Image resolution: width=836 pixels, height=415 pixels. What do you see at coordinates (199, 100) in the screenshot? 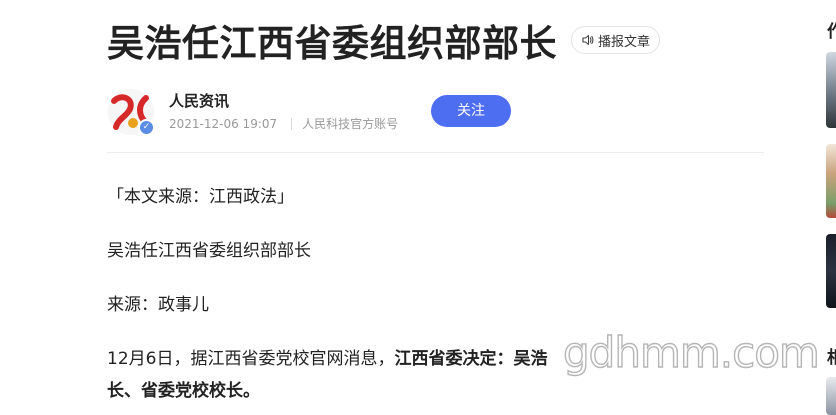
I see `author-name: 人民资讯` at bounding box center [199, 100].